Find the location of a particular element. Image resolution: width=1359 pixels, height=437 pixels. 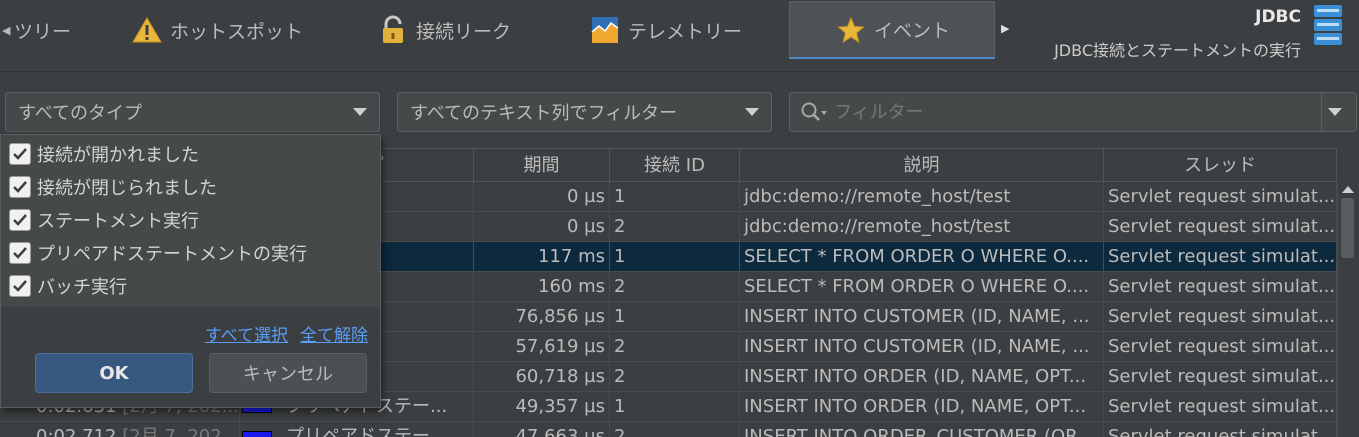

column-header-connection-id: 接続 ID is located at coordinates (675, 165).